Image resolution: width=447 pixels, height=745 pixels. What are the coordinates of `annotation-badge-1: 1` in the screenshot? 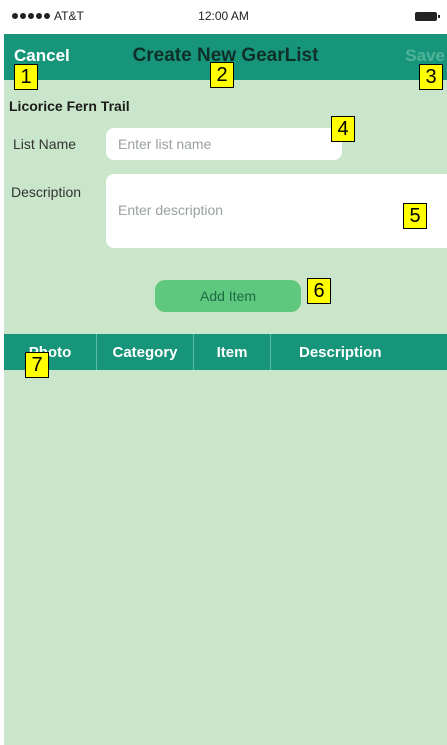 It's located at (26, 77).